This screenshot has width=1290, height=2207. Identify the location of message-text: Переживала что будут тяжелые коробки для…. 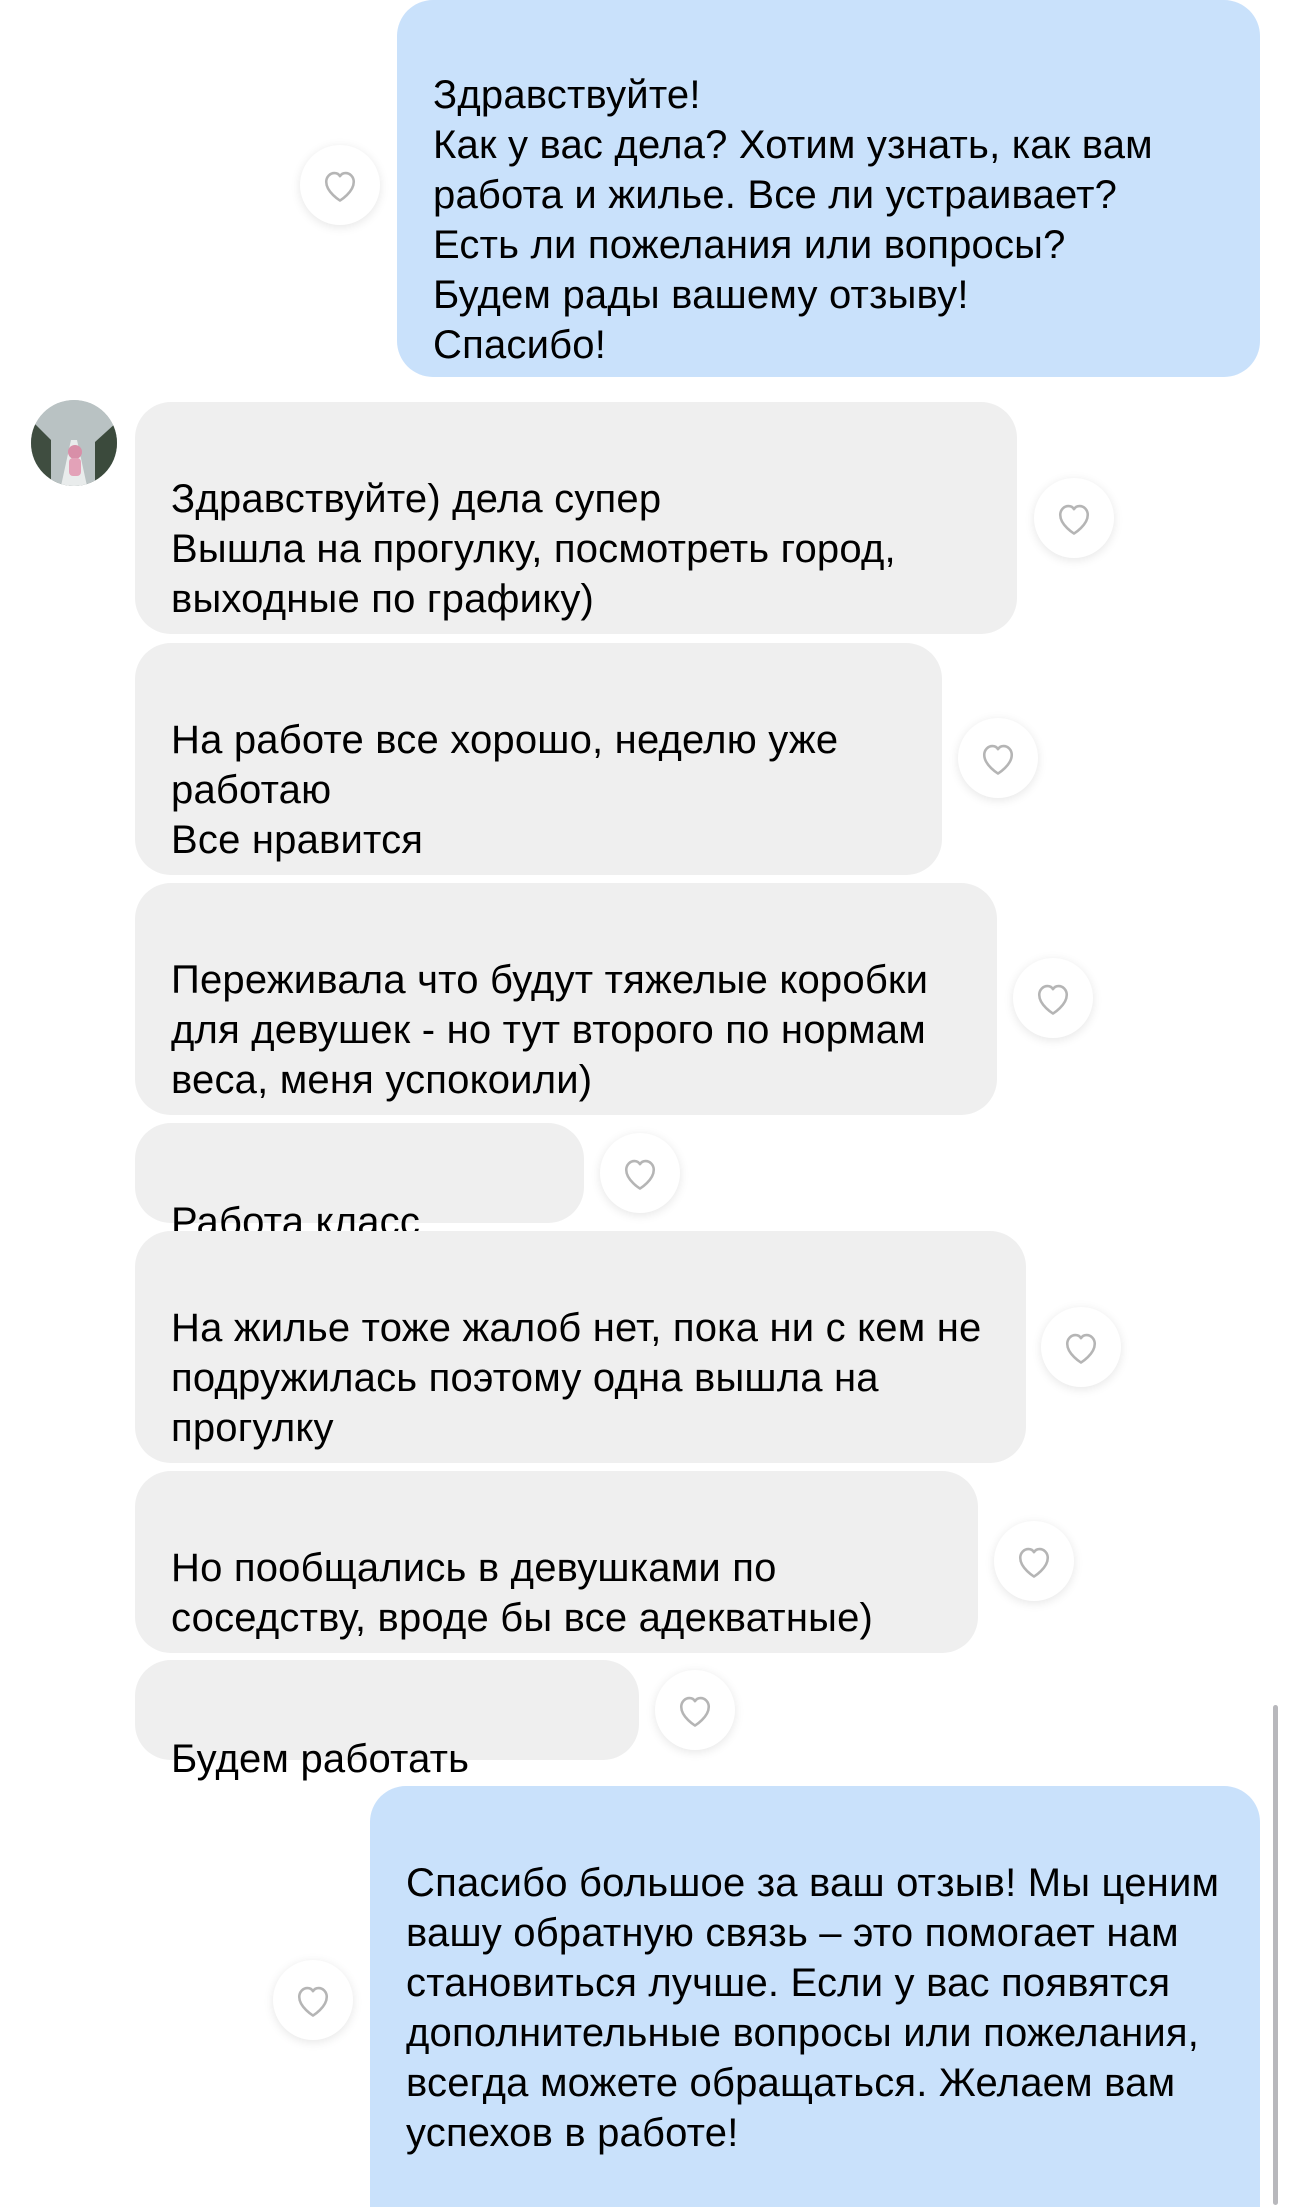
(550, 1030).